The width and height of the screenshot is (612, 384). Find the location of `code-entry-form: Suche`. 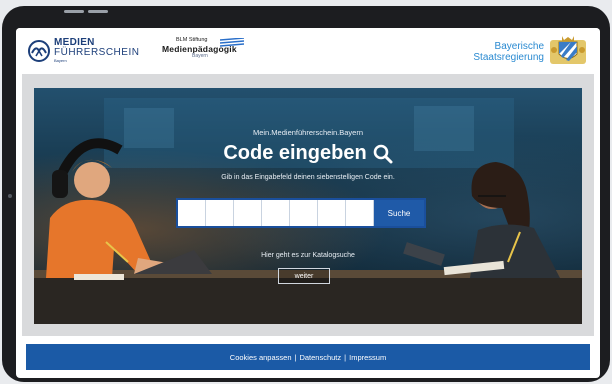

code-entry-form: Suche is located at coordinates (301, 213).